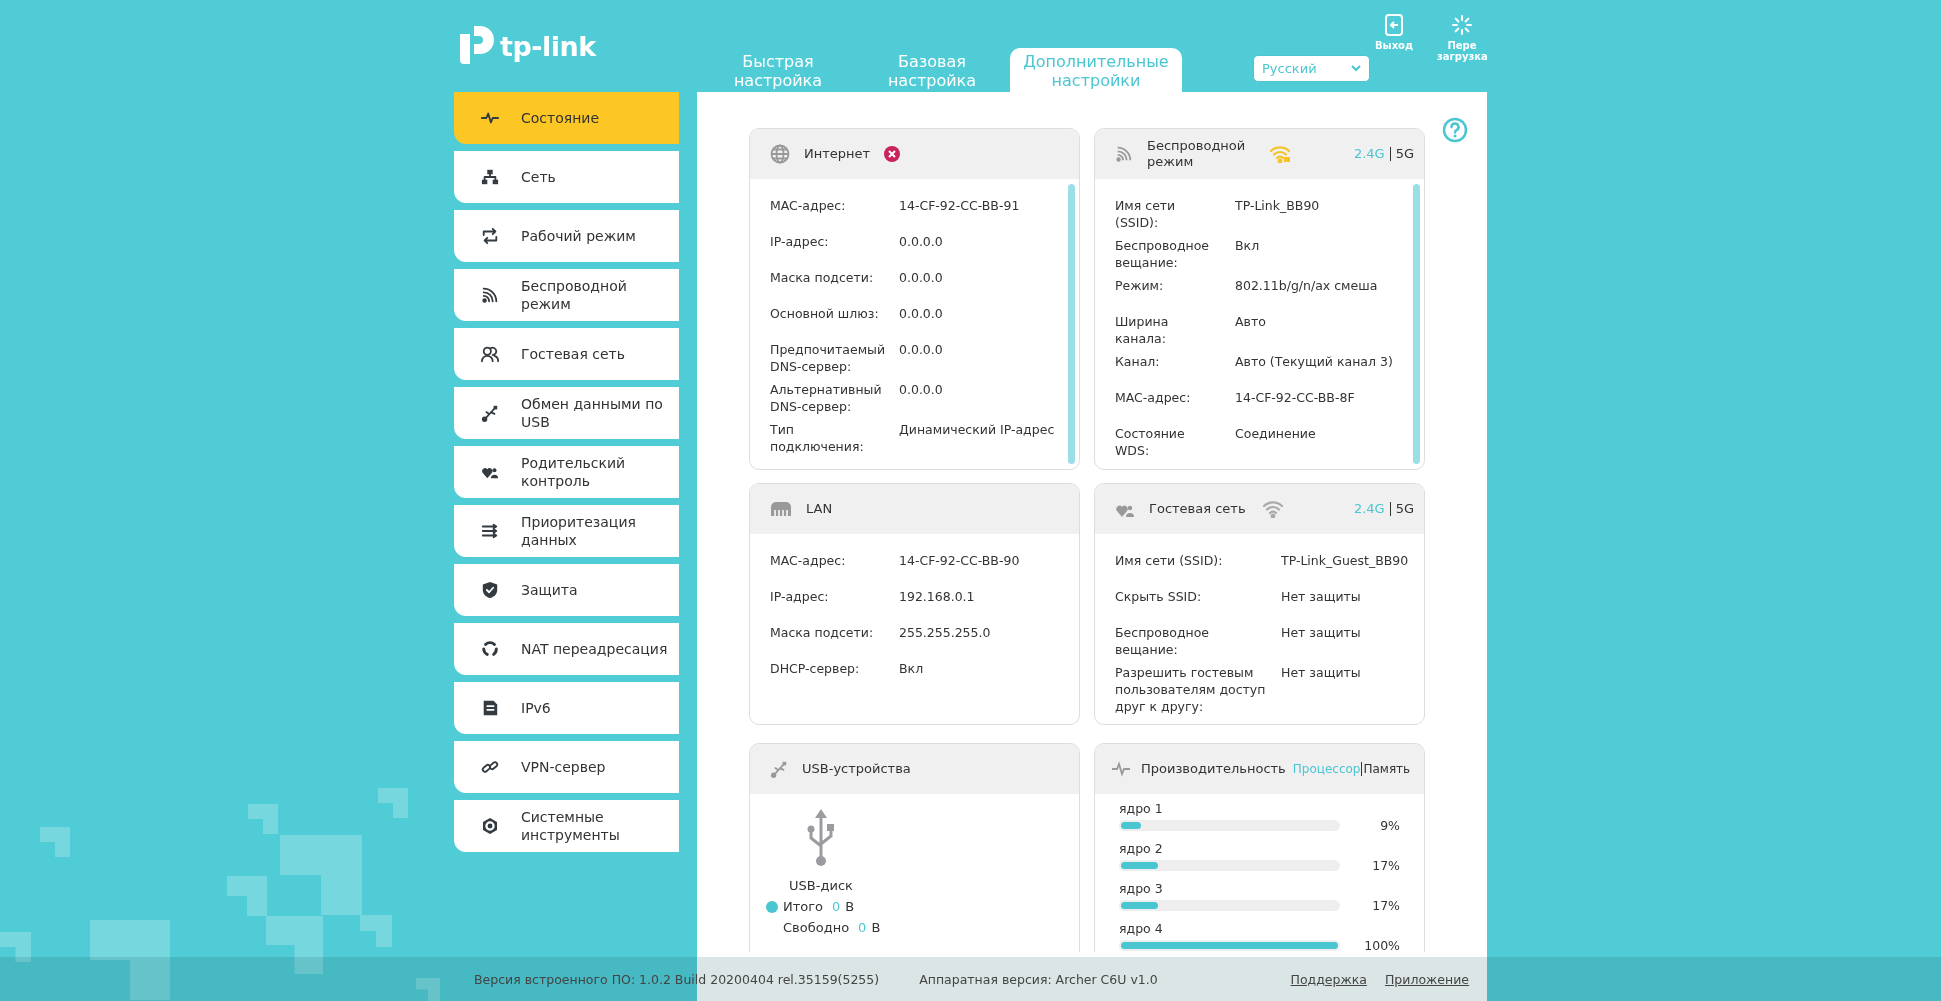  Describe the element at coordinates (781, 509) in the screenshot. I see `switch-icon` at that location.